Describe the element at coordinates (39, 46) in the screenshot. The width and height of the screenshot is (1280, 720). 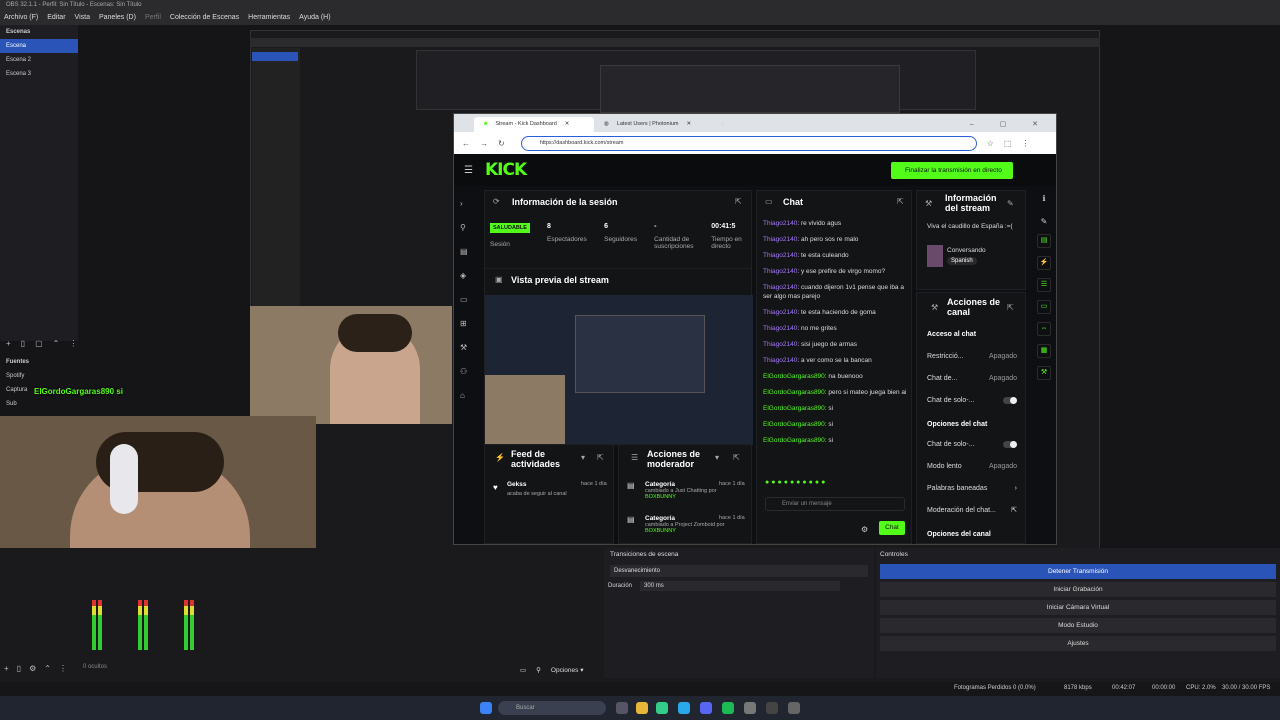
I see `scene-item-1: Escena` at that location.